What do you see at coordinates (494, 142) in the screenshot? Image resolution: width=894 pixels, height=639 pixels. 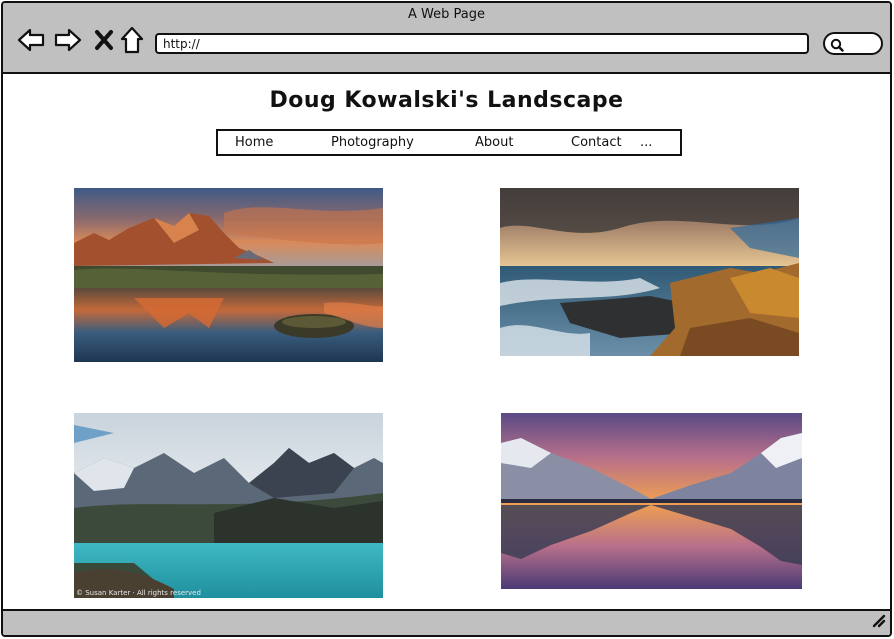 I see `nav-item-about: About` at bounding box center [494, 142].